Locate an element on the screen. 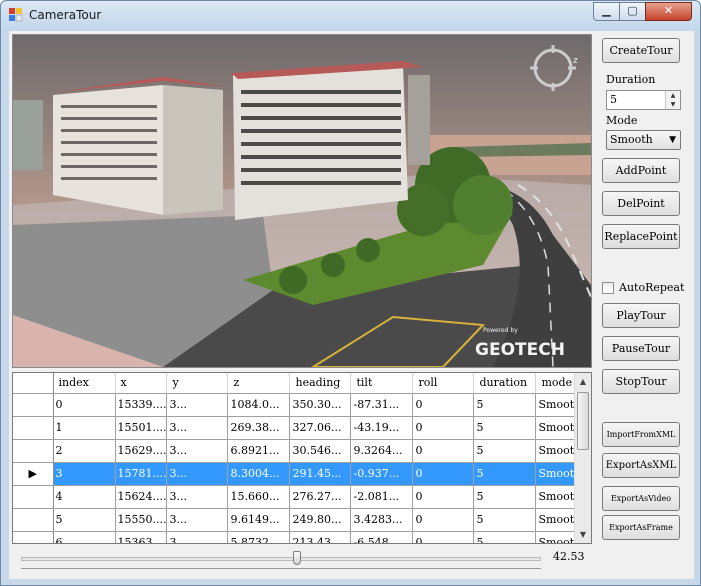 The height and width of the screenshot is (586, 701). dropdown-arrow-icon: ▼ is located at coordinates (672, 140).